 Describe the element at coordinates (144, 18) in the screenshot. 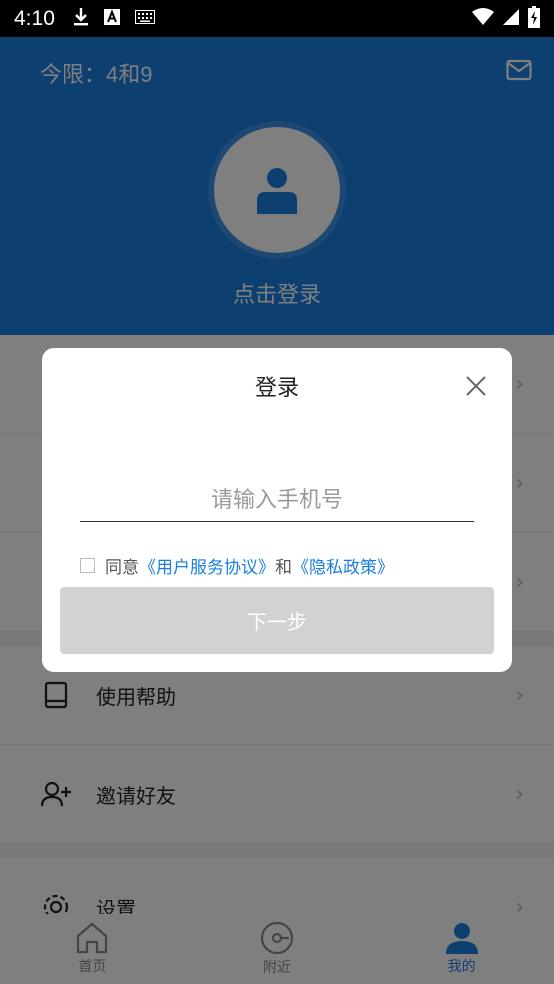

I see `keyboard-icon` at that location.